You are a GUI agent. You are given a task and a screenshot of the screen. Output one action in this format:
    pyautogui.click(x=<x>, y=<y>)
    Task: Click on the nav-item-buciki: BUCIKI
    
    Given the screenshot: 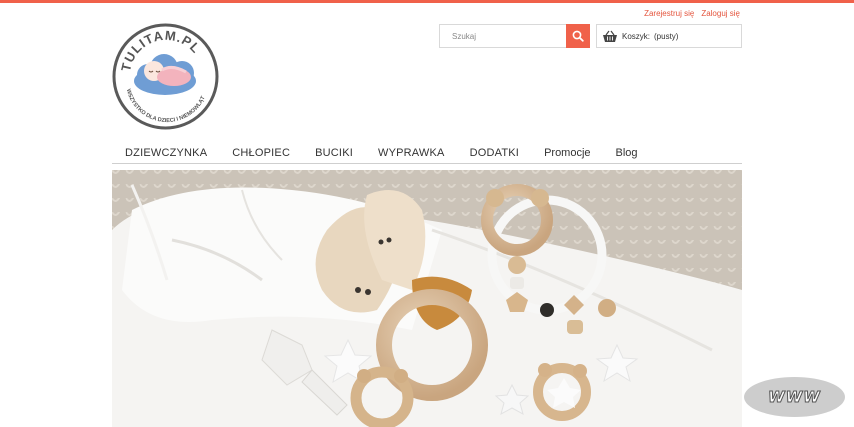 What is the action you would take?
    pyautogui.click(x=334, y=153)
    